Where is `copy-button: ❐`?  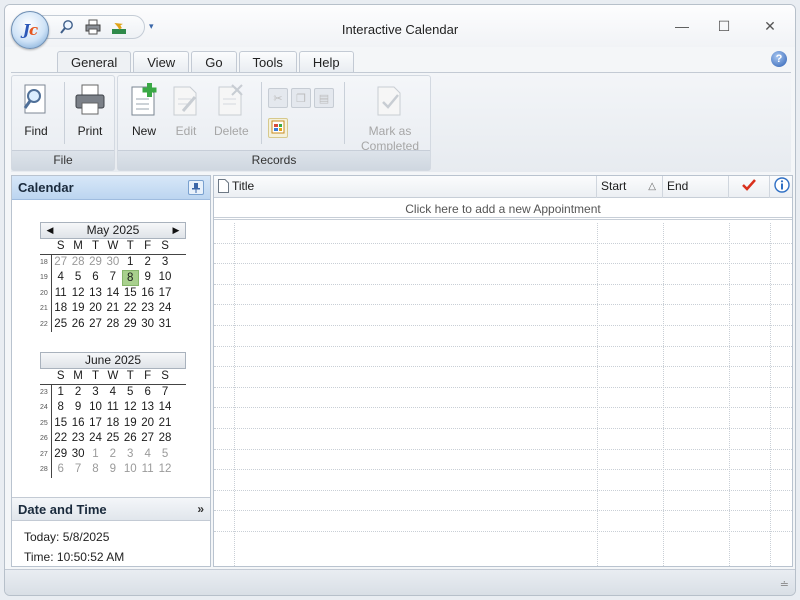
copy-button: ❐ is located at coordinates (301, 98).